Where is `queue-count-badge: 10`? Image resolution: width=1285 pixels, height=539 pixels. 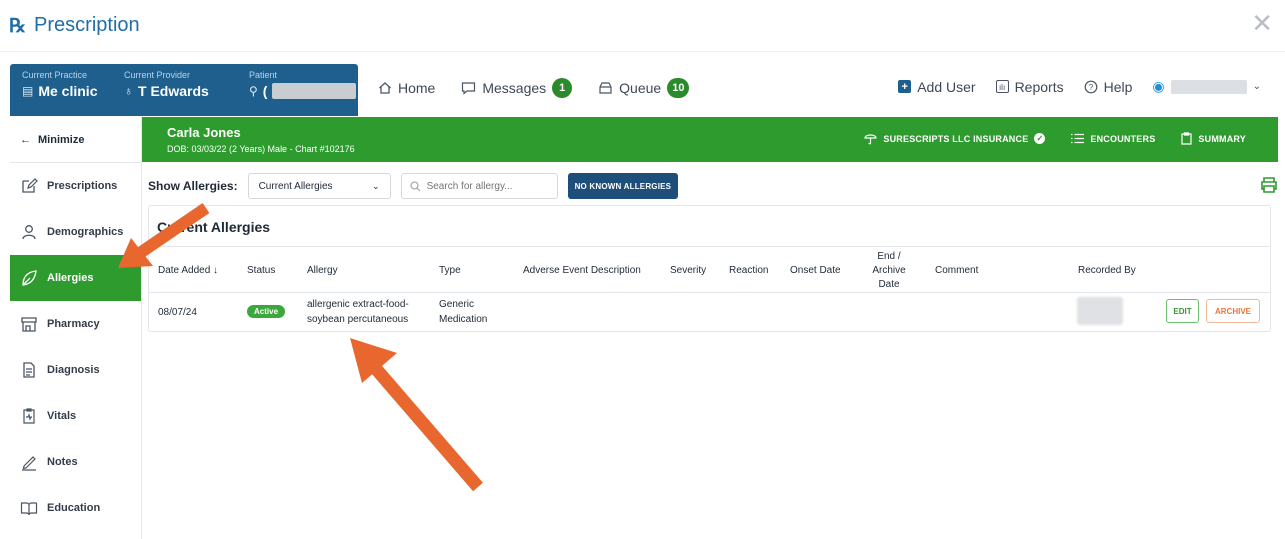 queue-count-badge: 10 is located at coordinates (678, 88).